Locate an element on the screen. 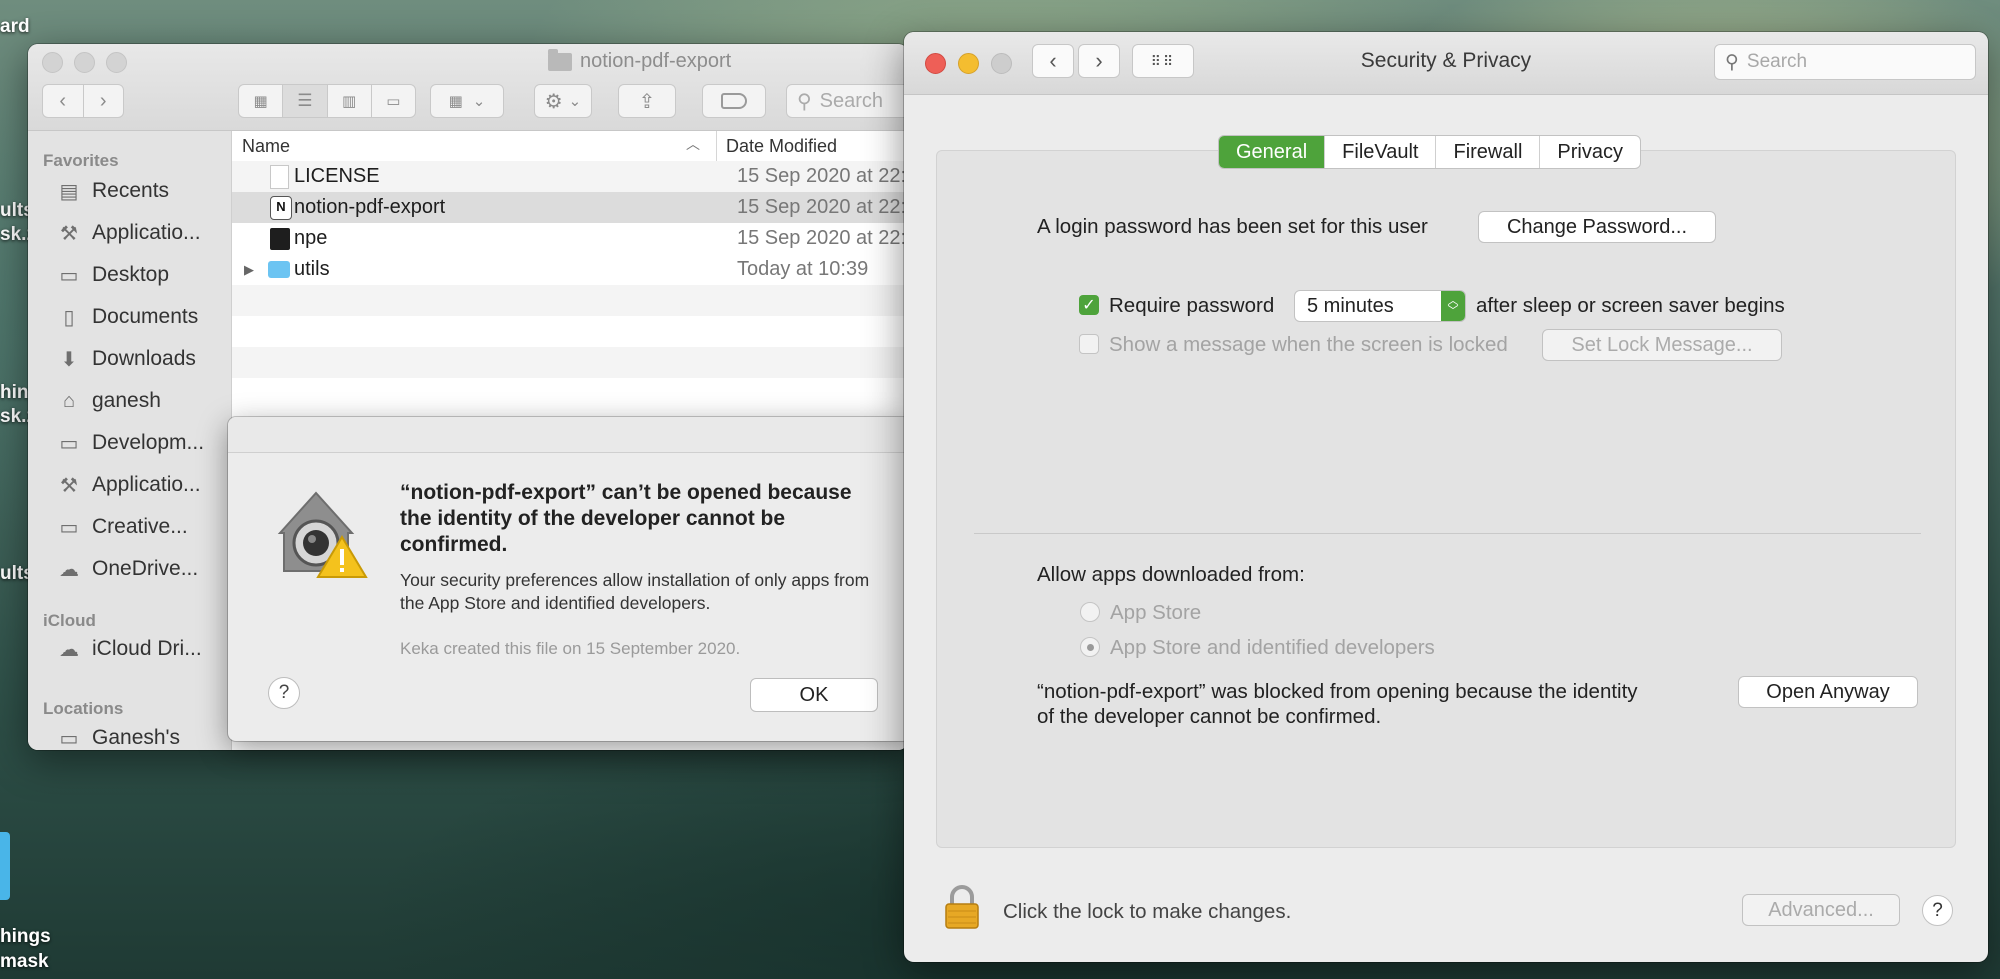 The image size is (2000, 979). file-date: Today at 10:39 is located at coordinates (803, 269).